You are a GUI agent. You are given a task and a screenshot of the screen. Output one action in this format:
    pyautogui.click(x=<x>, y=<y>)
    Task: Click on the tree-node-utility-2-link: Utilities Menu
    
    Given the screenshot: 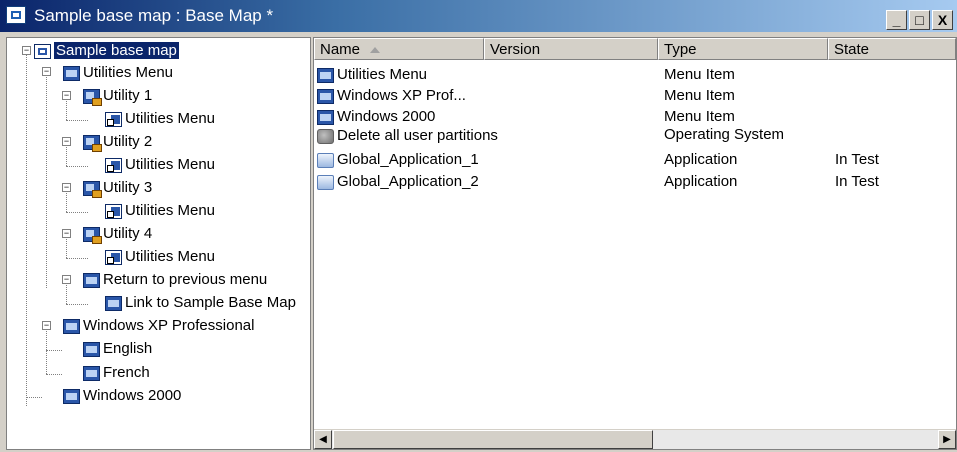 What is the action you would take?
    pyautogui.click(x=160, y=165)
    